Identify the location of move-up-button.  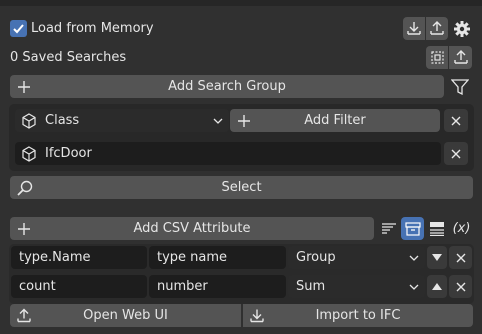
(437, 286).